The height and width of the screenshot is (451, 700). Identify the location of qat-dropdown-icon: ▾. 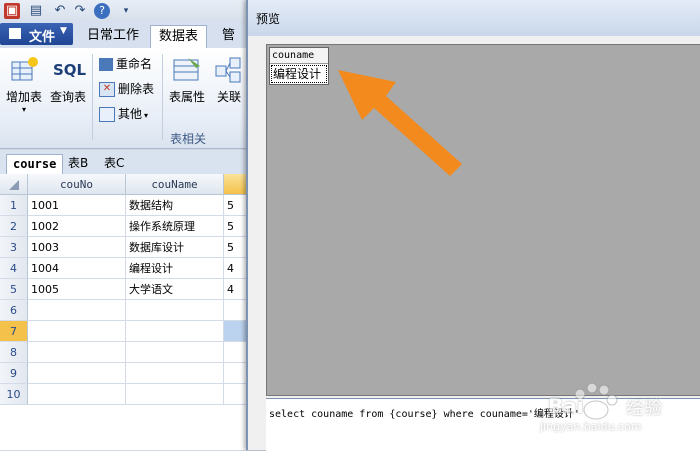
(126, 11).